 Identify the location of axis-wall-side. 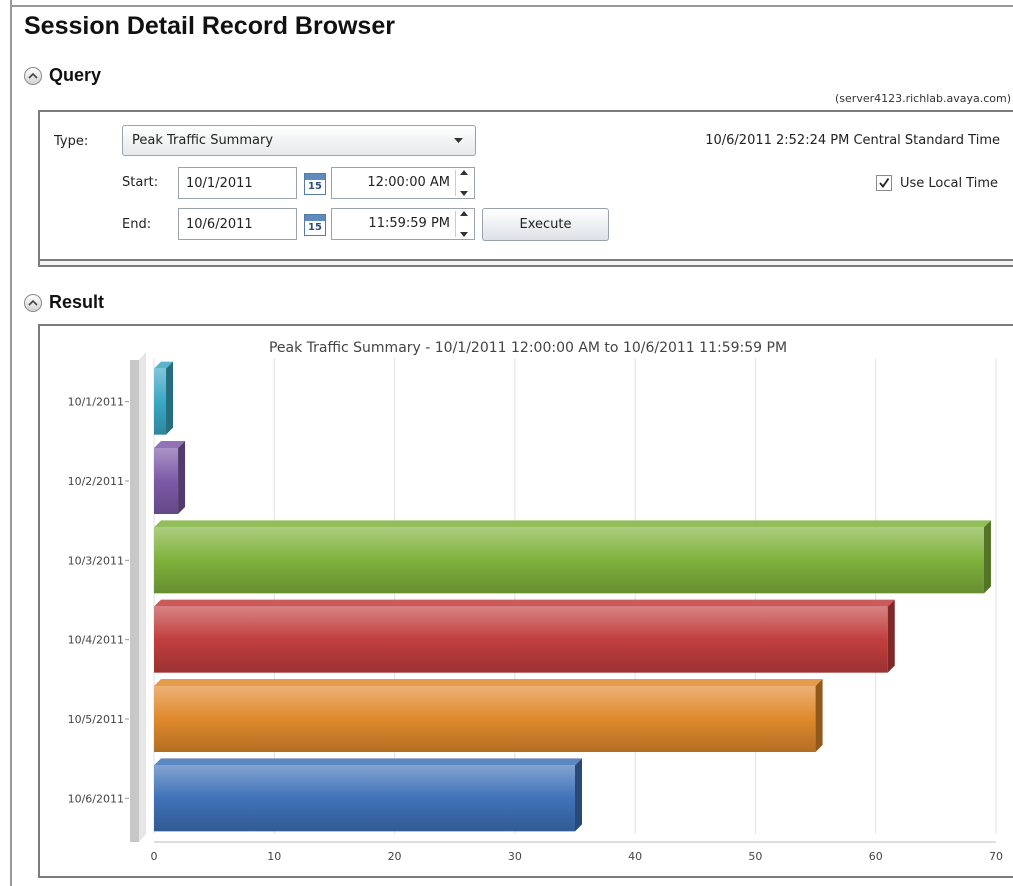
(142, 597).